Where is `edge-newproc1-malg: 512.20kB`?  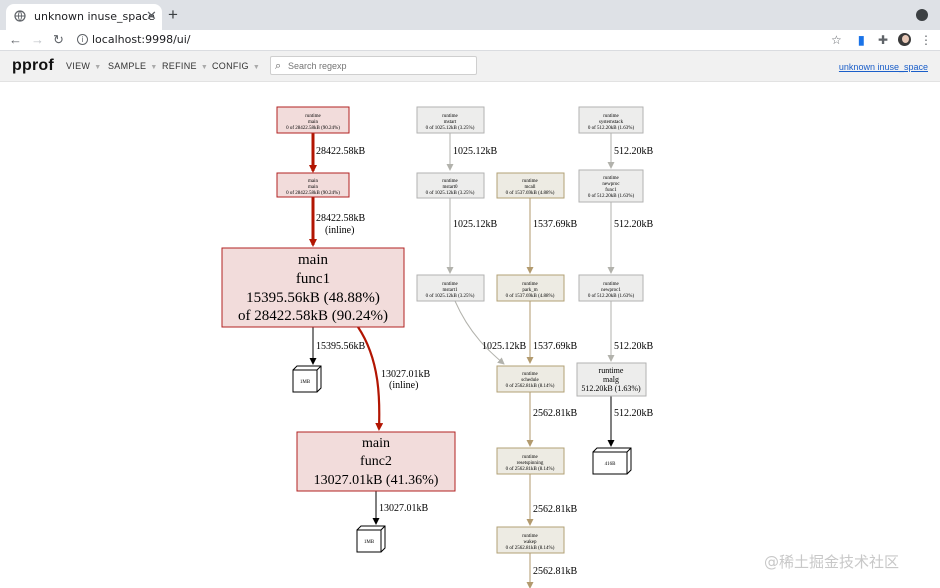 edge-newproc1-malg: 512.20kB is located at coordinates (630, 331).